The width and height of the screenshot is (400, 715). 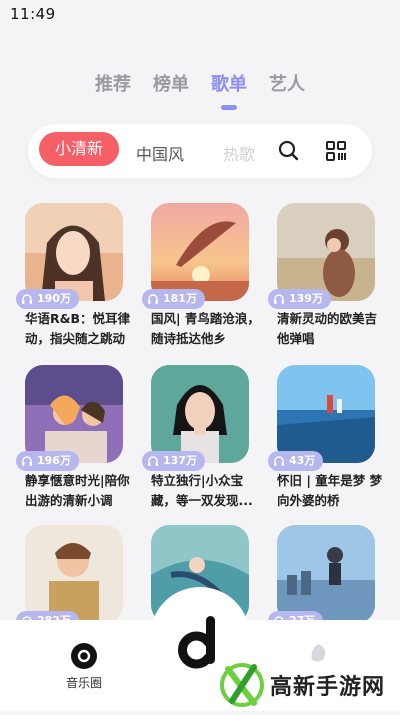 I want to click on watermark: 高新手游网, so click(x=308, y=683).